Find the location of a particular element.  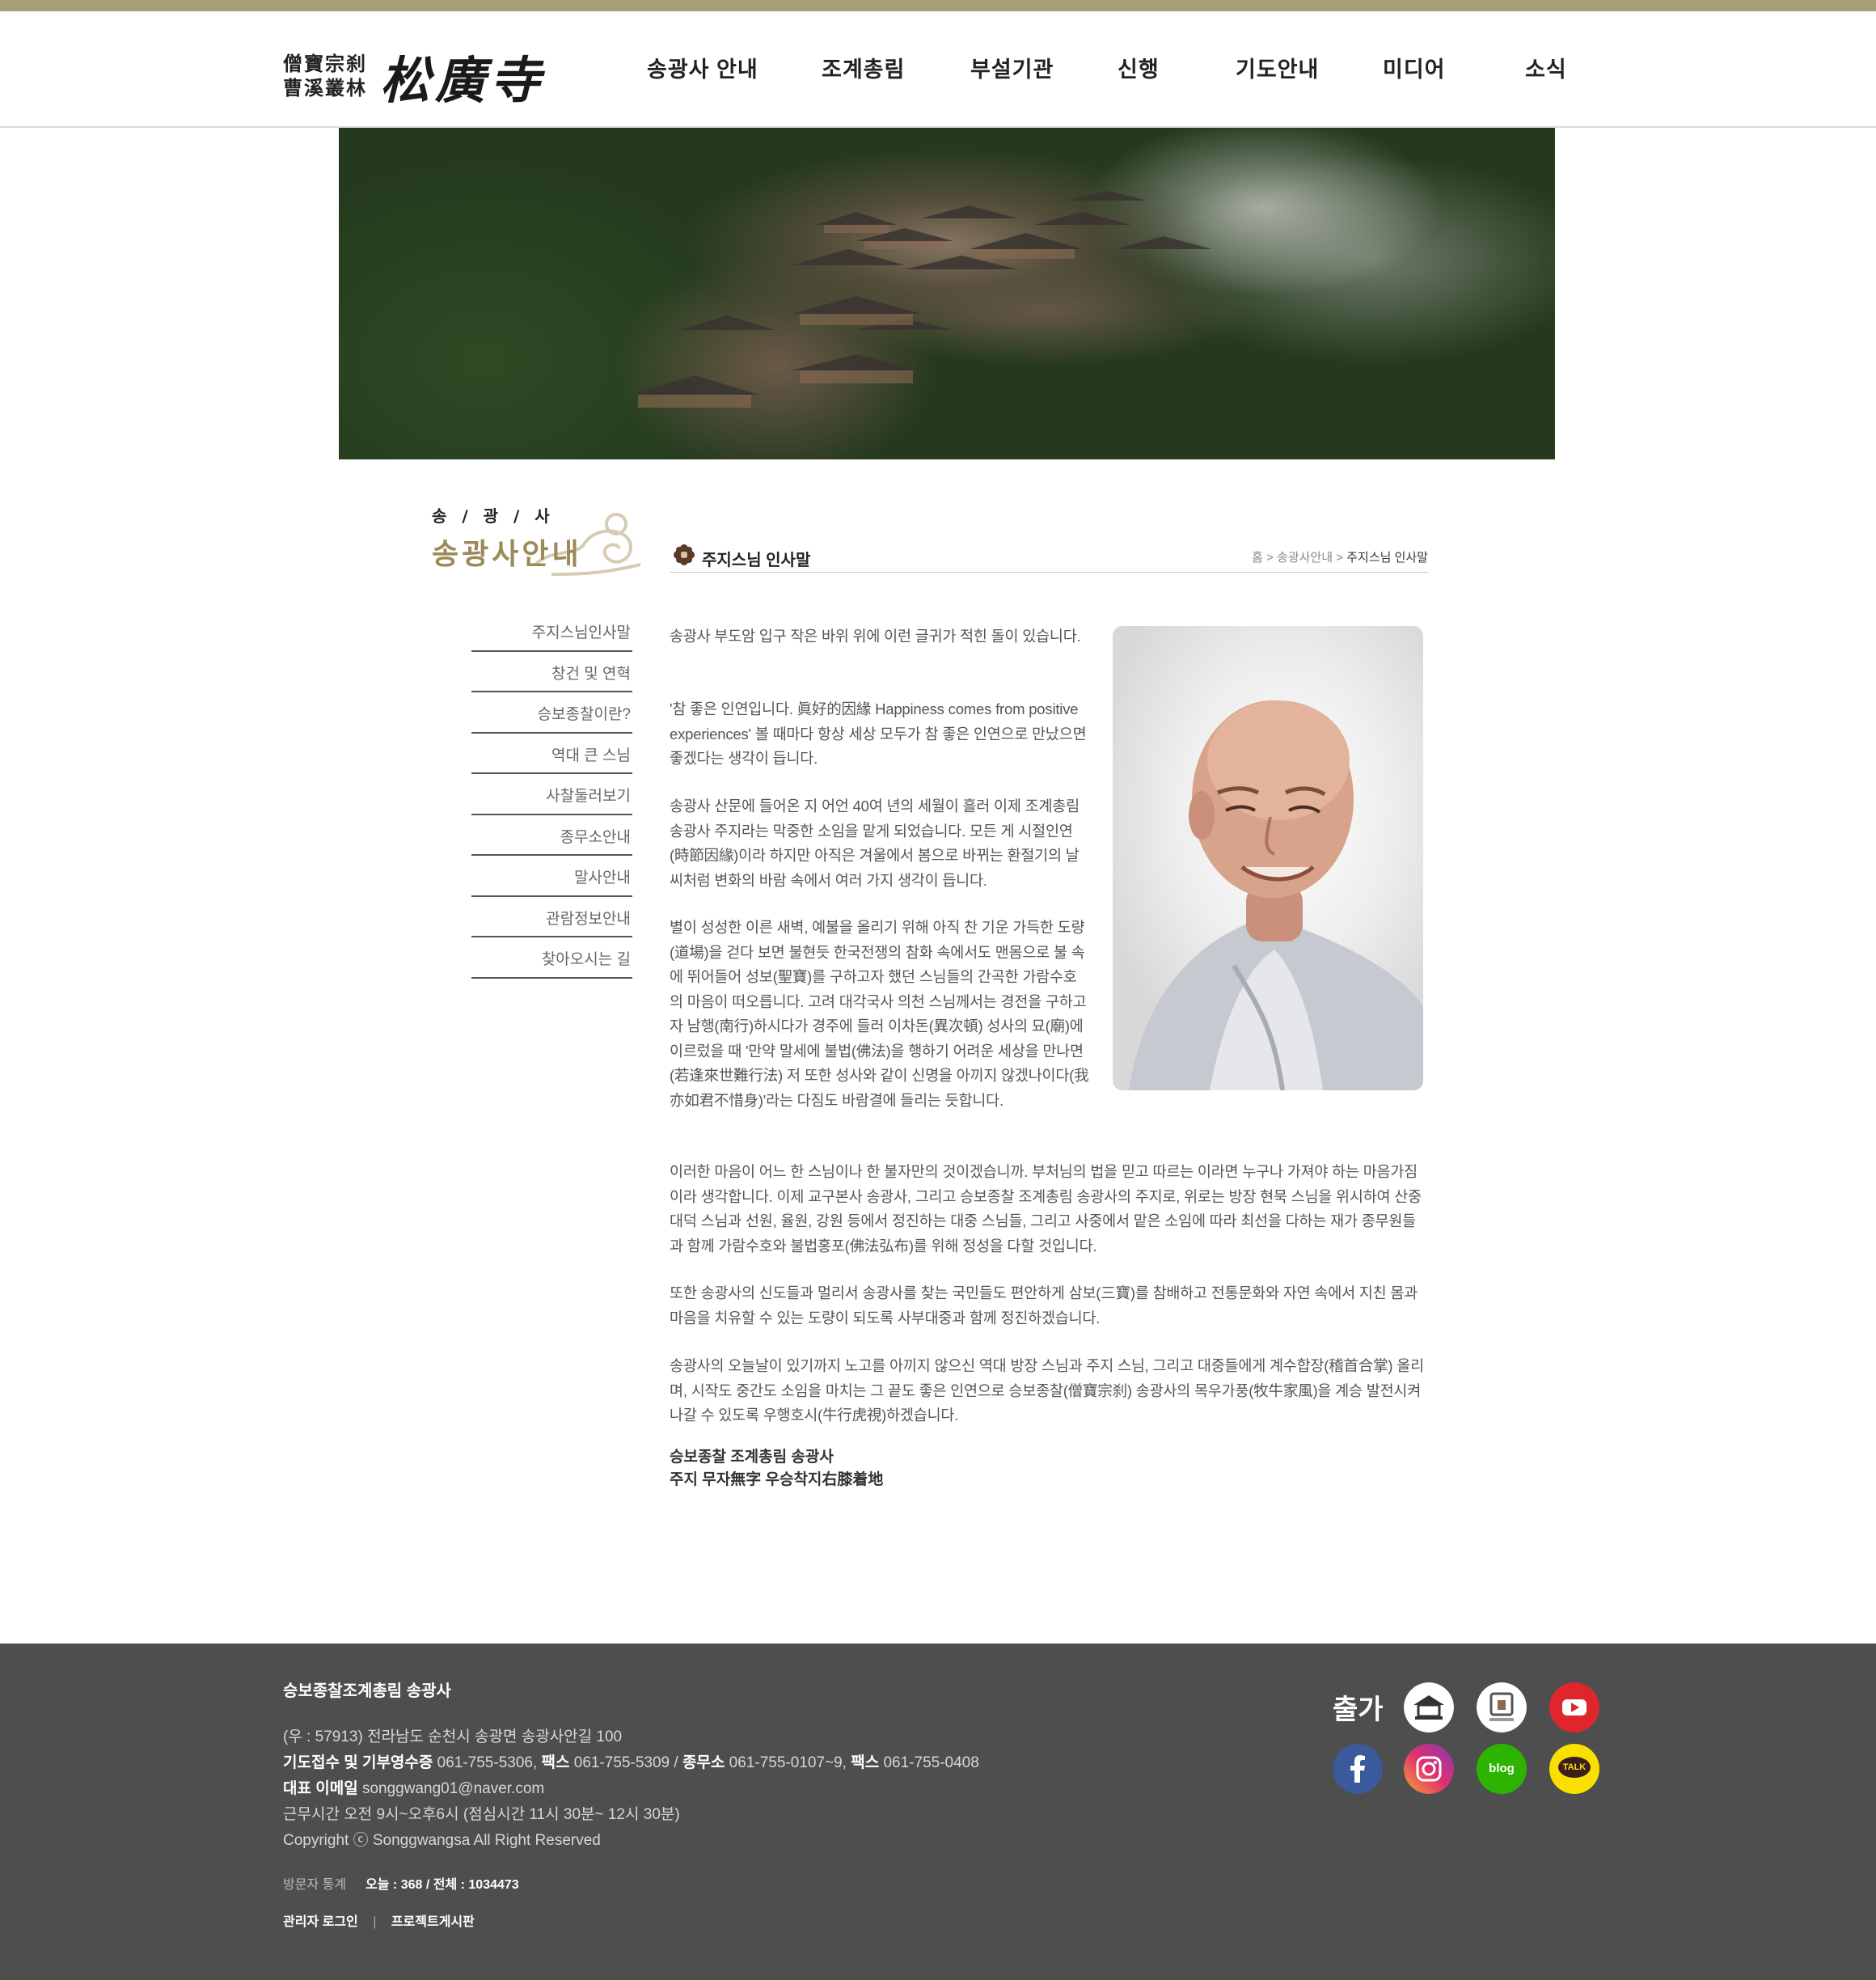

templestay-icon is located at coordinates (1502, 1707).